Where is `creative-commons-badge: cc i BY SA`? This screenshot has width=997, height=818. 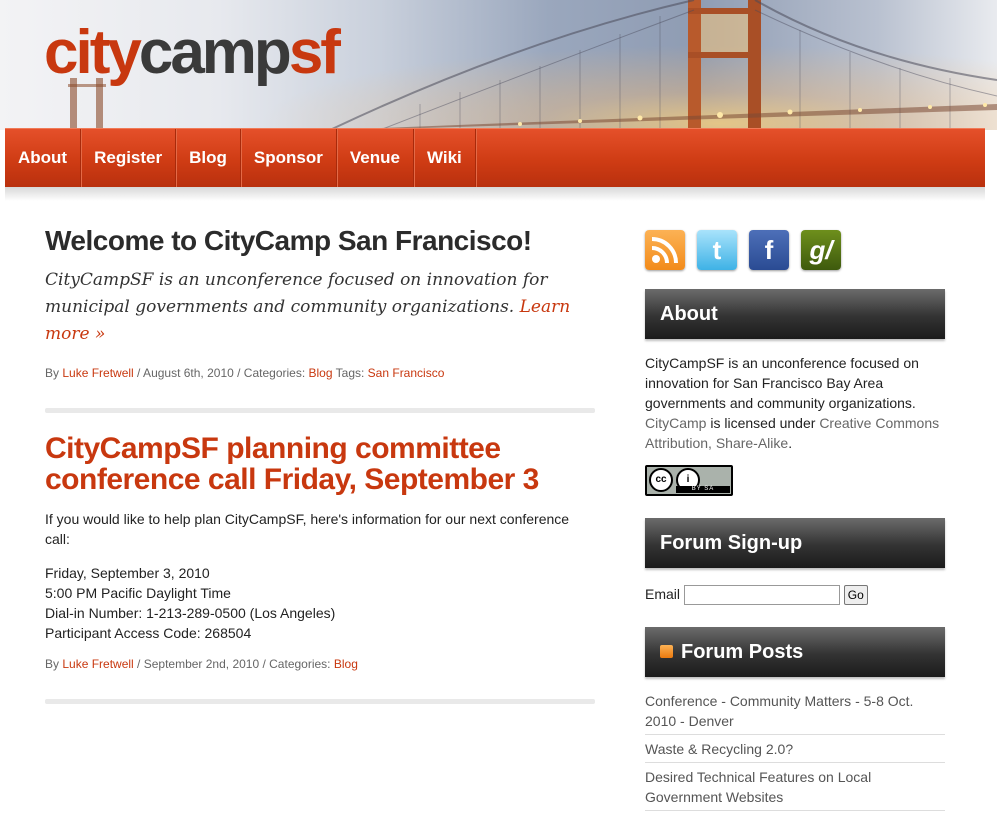 creative-commons-badge: cc i BY SA is located at coordinates (689, 480).